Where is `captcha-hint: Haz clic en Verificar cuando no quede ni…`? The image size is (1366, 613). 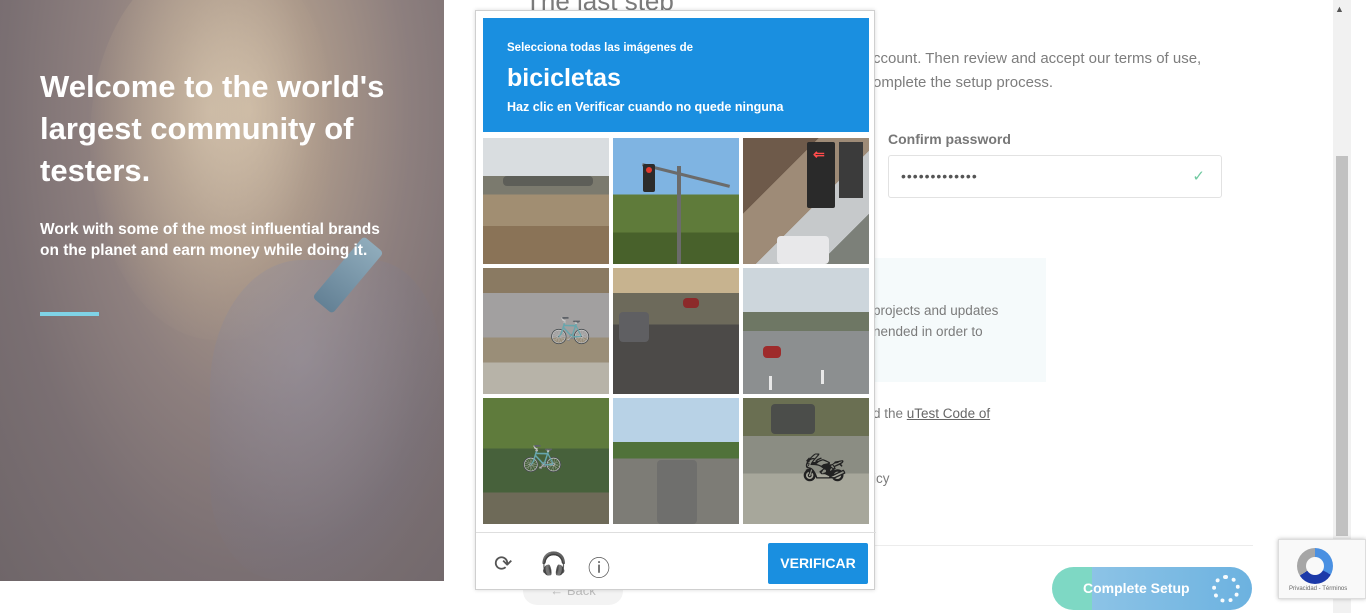
captcha-hint: Haz clic en Verificar cuando no quede ni… is located at coordinates (645, 107).